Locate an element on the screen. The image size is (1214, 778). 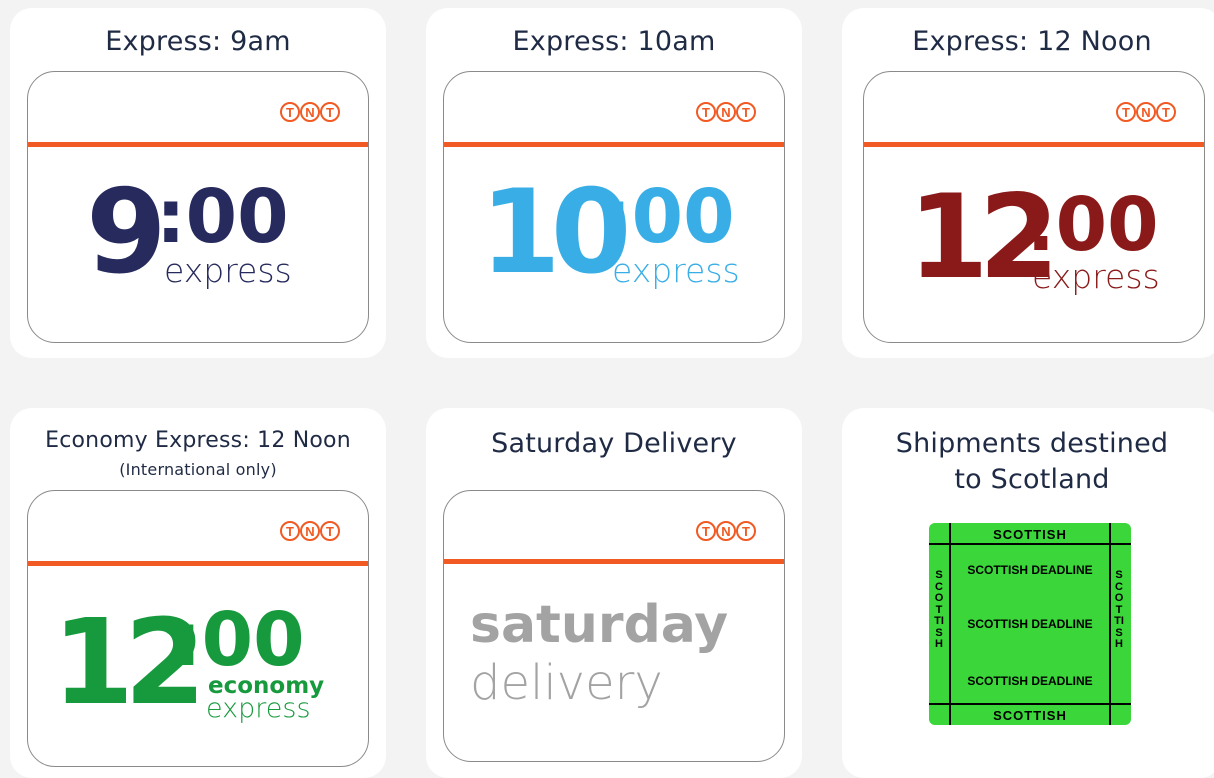
card-title: Express: 10am is located at coordinates (614, 41).